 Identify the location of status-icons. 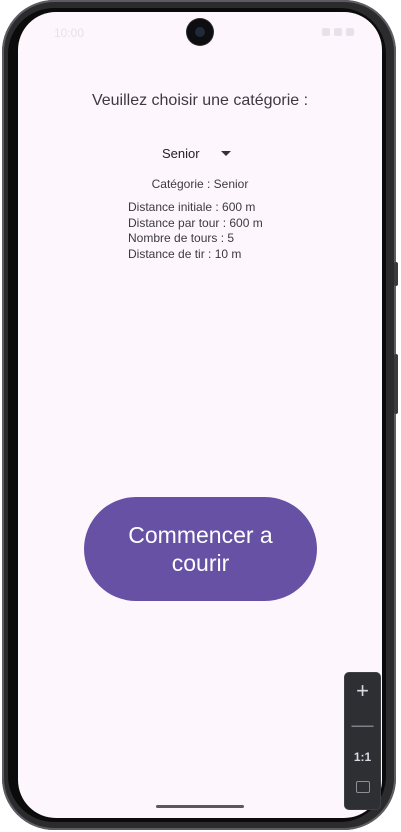
(338, 32).